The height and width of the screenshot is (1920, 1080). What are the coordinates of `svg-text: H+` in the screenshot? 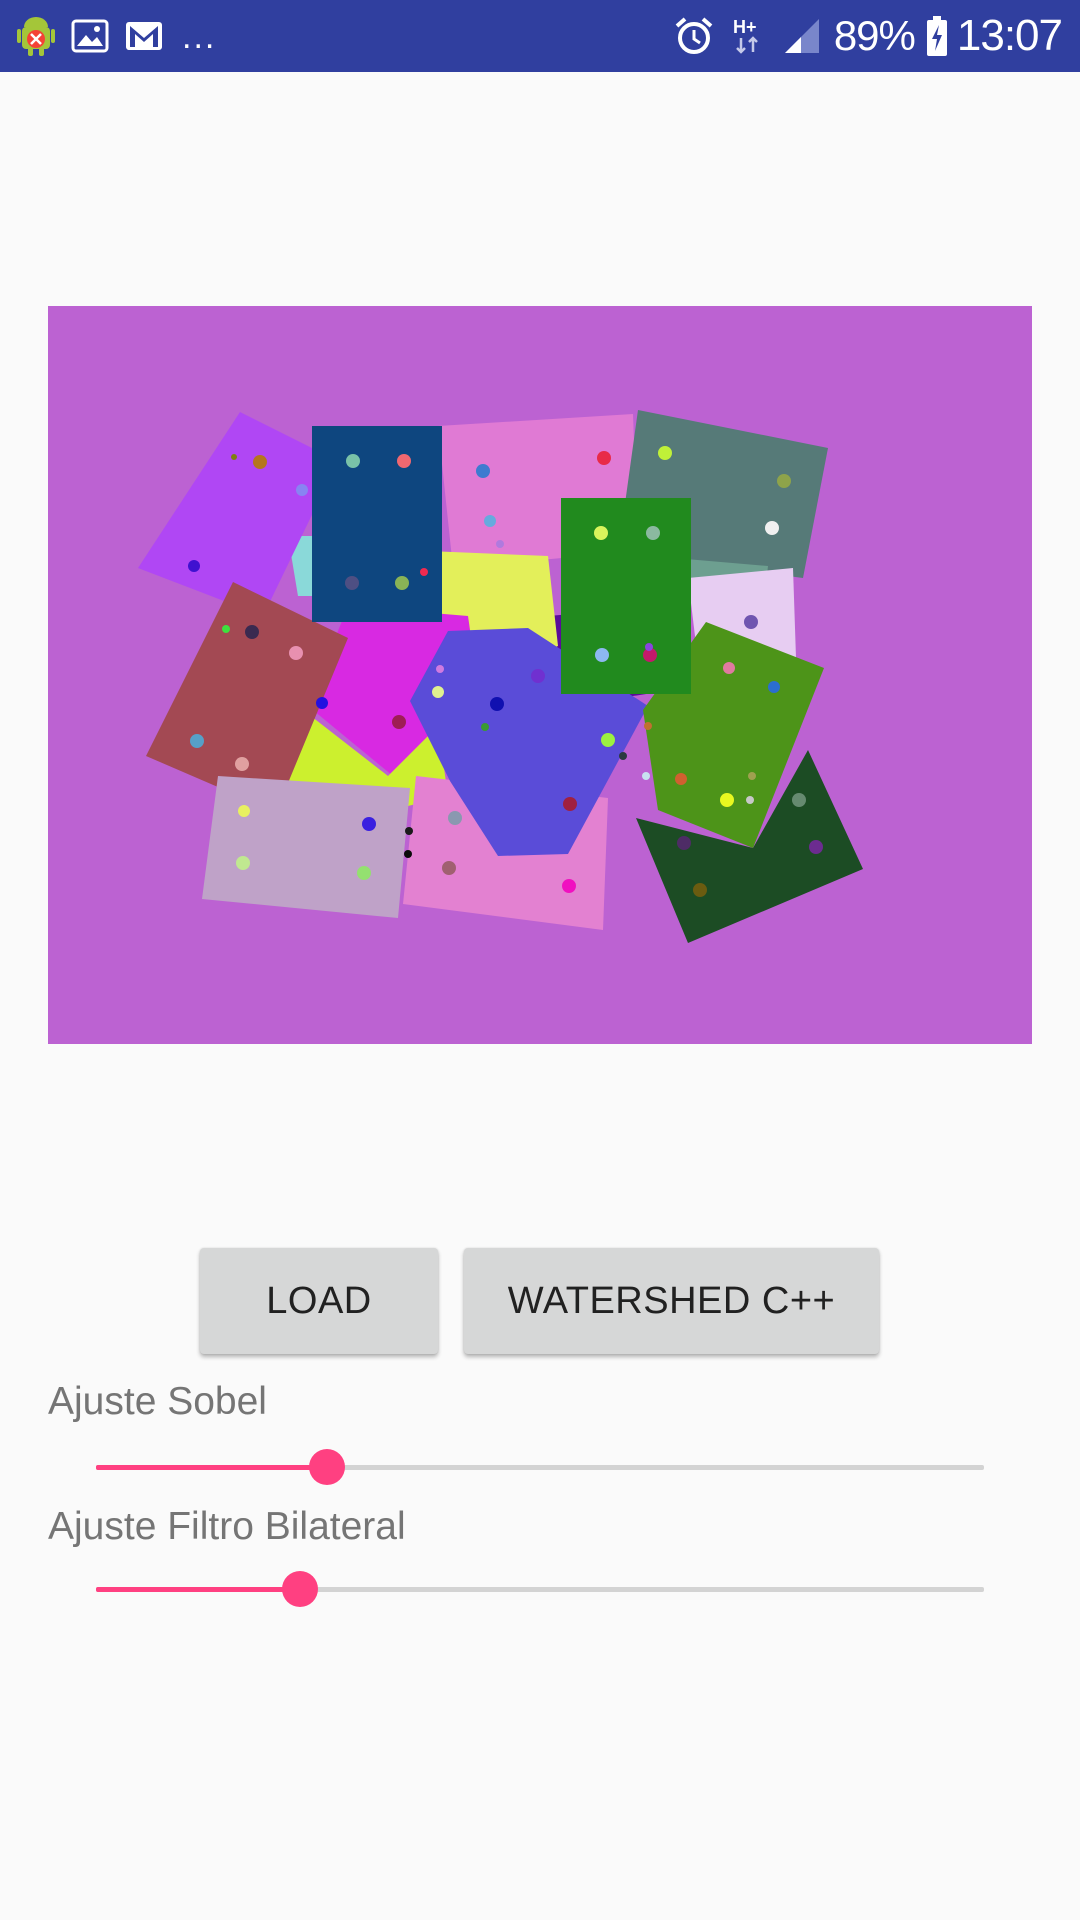 It's located at (745, 27).